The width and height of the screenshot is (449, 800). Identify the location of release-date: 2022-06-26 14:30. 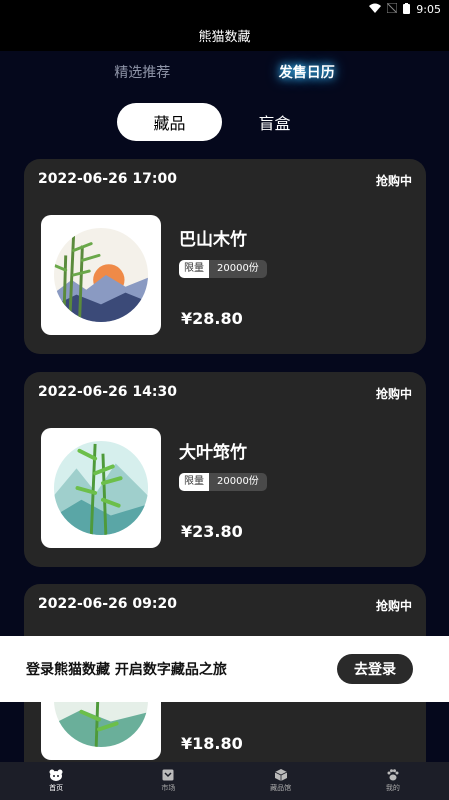
(107, 392).